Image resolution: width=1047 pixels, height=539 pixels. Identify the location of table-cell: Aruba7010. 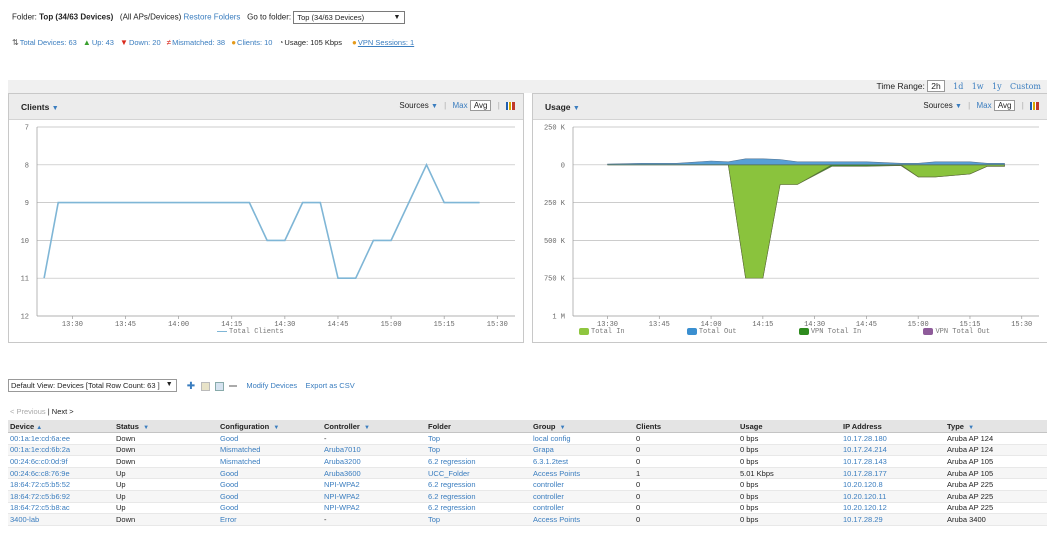
(374, 450).